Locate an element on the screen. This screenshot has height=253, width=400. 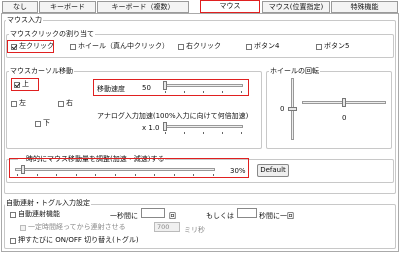
option-label: 左 is located at coordinates (22, 103).